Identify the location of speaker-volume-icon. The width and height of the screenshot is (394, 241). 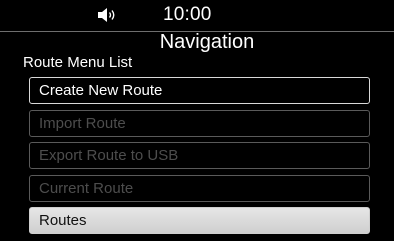
(106, 15).